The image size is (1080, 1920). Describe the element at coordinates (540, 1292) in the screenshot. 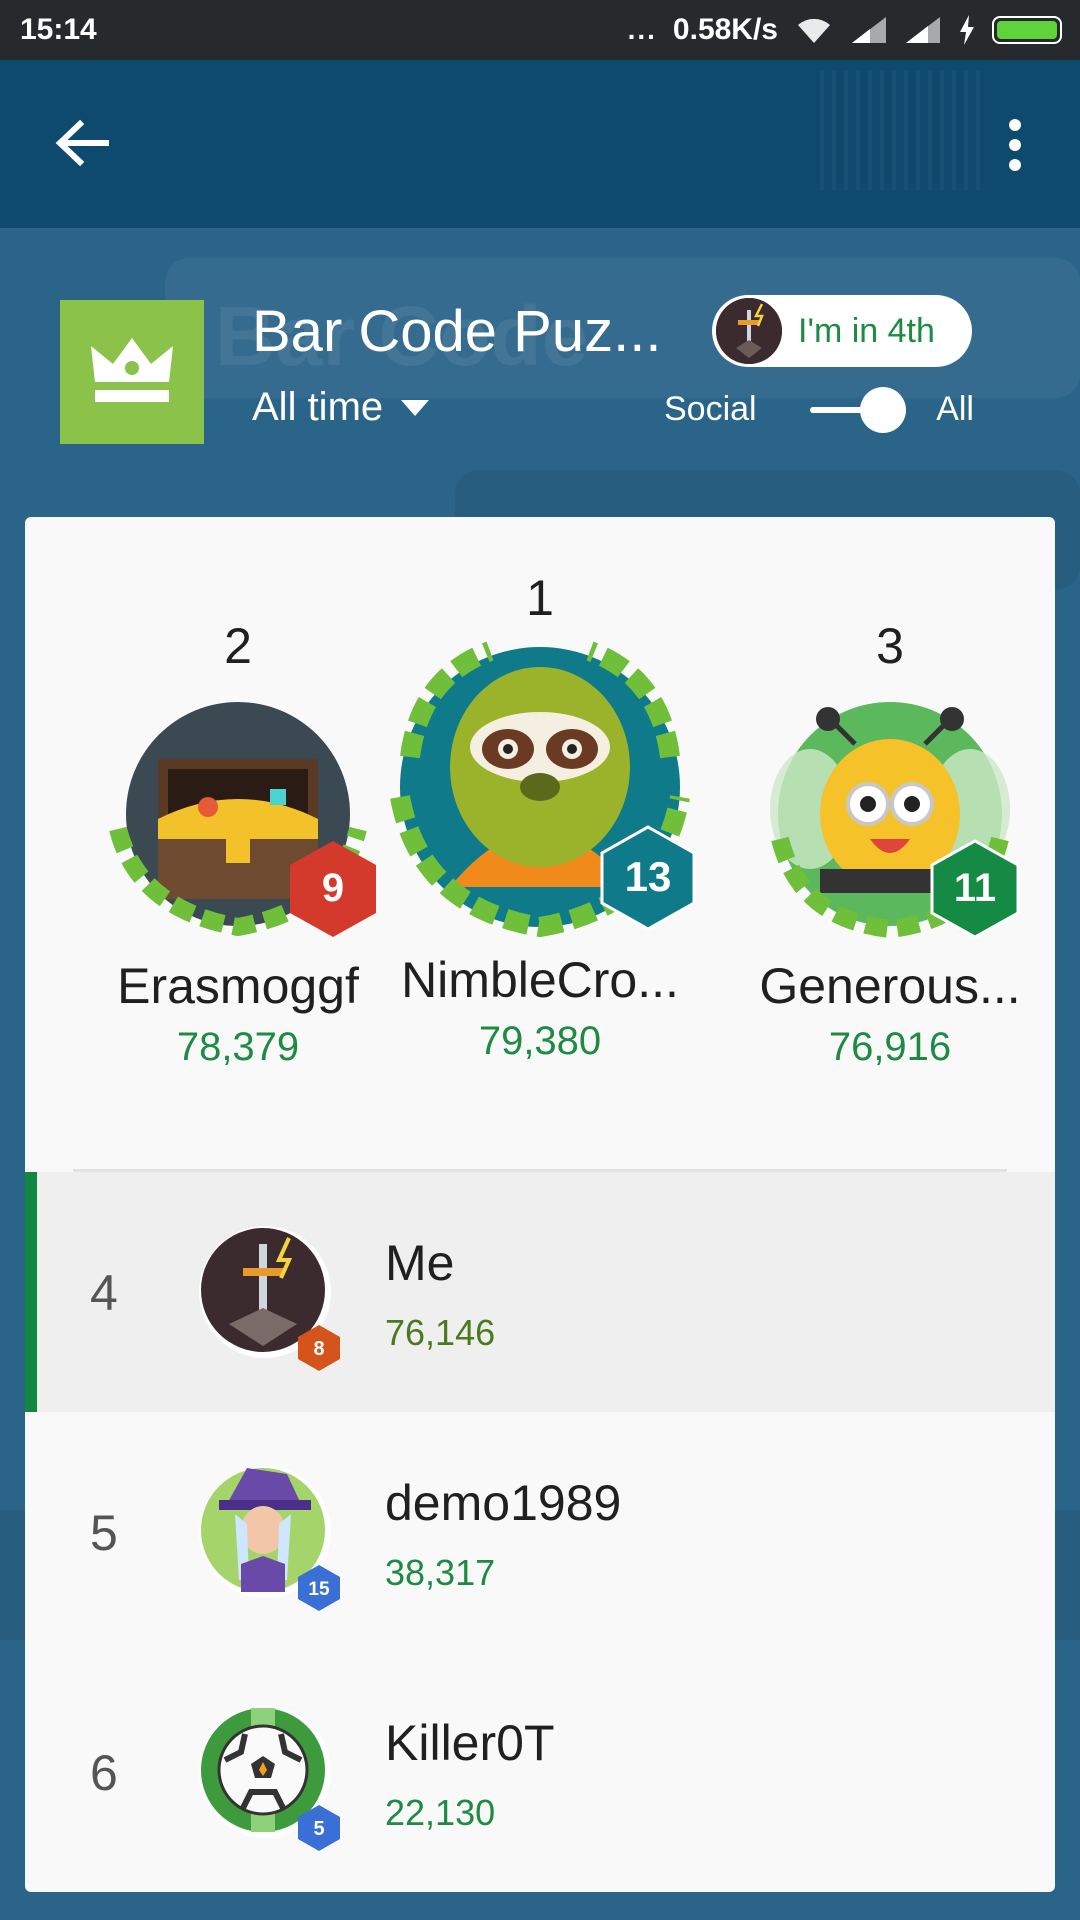

I see `leaderboard-row-me: 4 8 Me 76,146` at that location.